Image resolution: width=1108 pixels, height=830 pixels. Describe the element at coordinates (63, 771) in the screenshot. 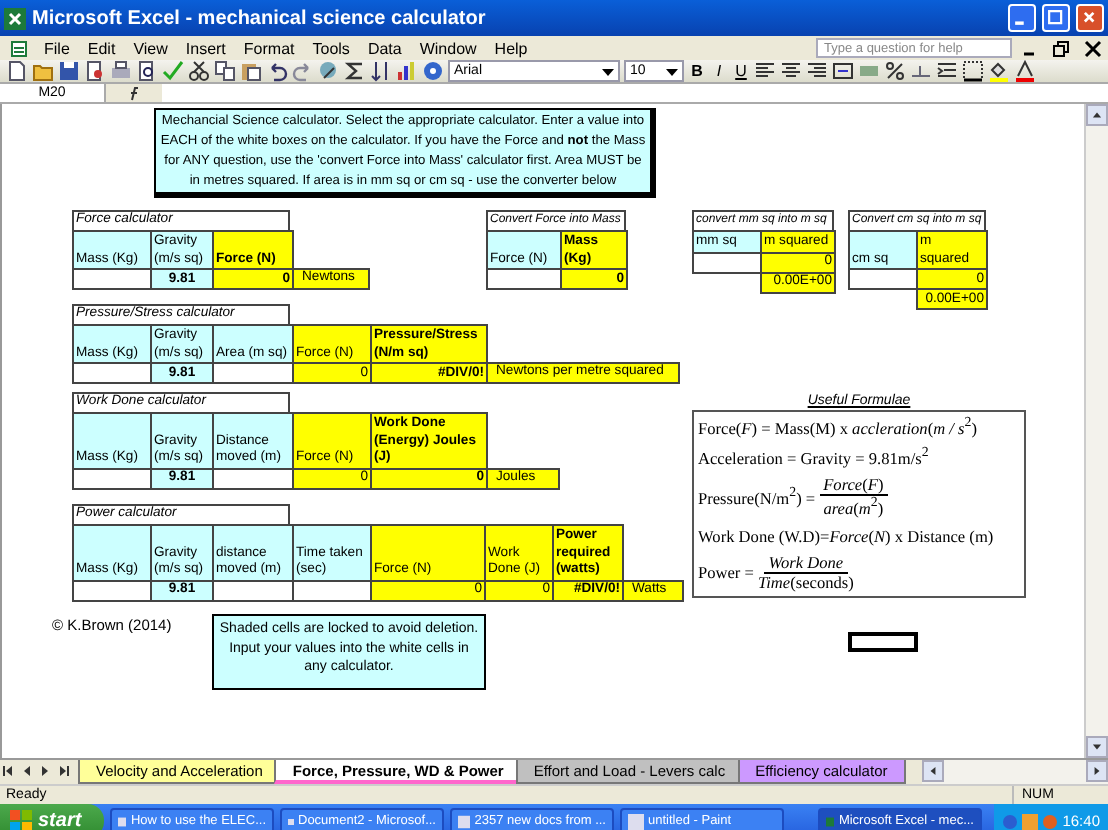

I see `last-sheet-icon` at that location.